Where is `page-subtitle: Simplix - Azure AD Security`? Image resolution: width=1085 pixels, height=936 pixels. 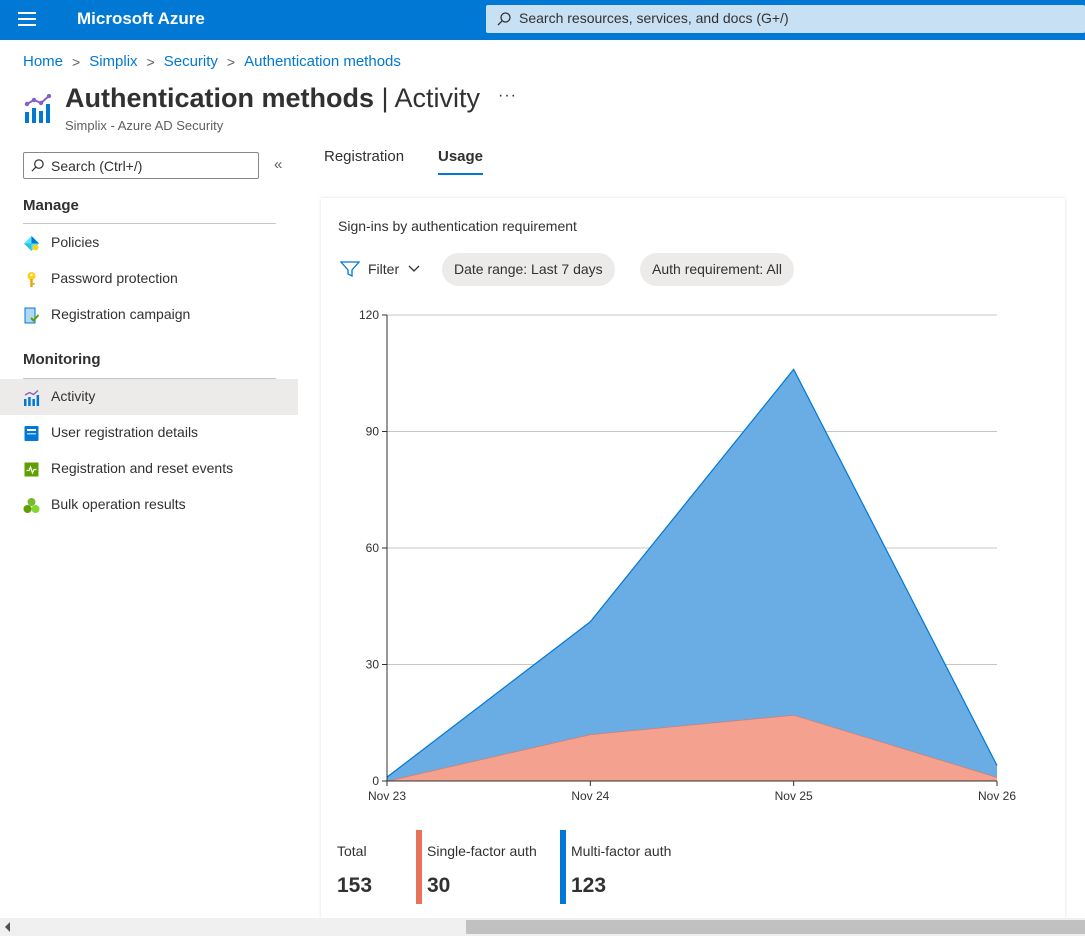
page-subtitle: Simplix - Azure AD Security is located at coordinates (144, 125).